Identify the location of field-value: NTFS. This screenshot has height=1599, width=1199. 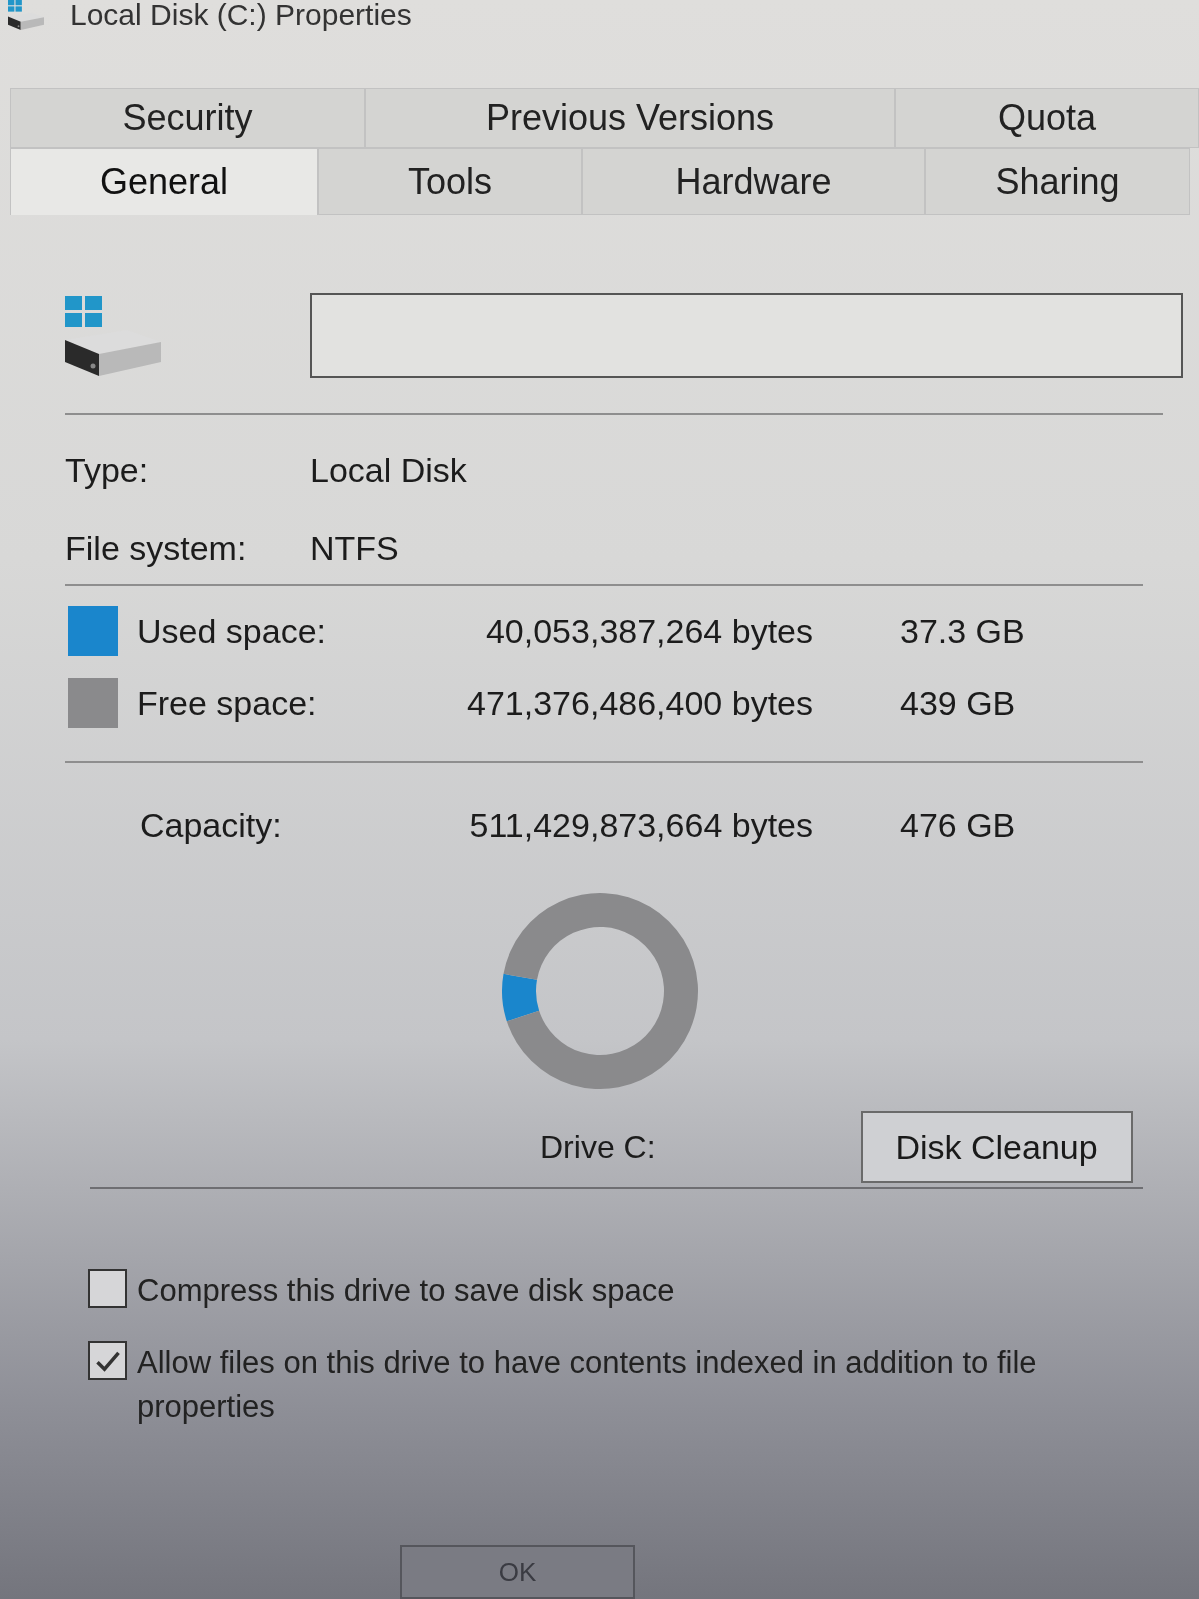
(354, 548).